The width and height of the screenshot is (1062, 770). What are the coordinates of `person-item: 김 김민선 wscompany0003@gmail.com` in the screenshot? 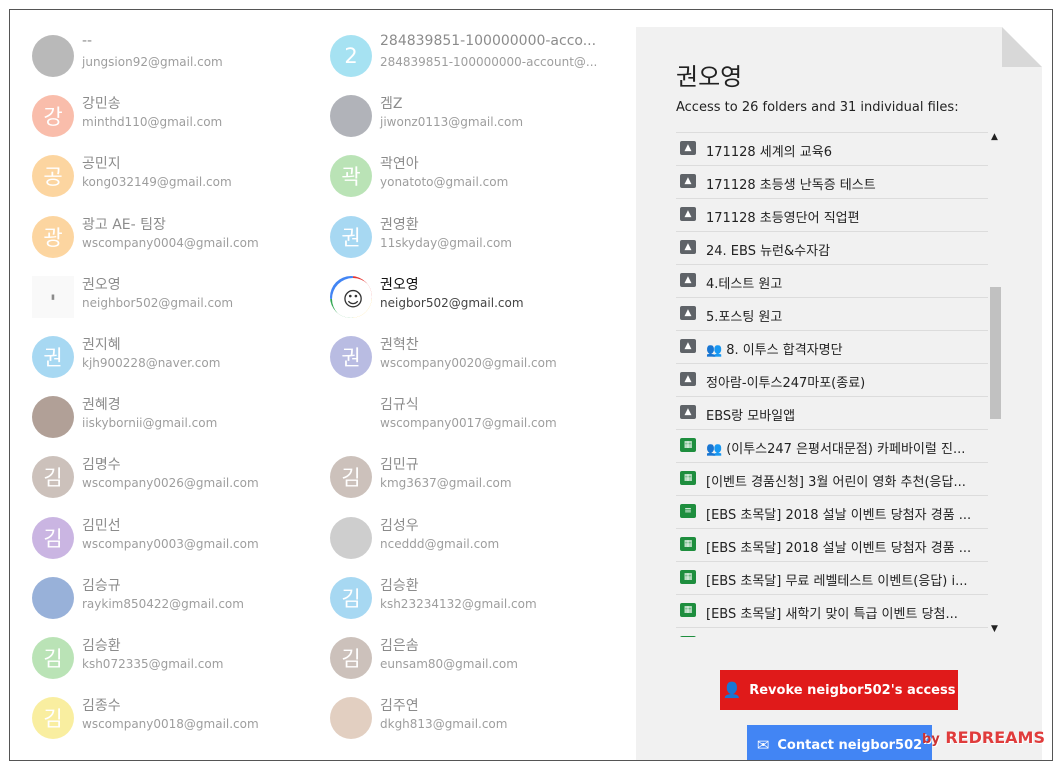 It's located at (171, 539).